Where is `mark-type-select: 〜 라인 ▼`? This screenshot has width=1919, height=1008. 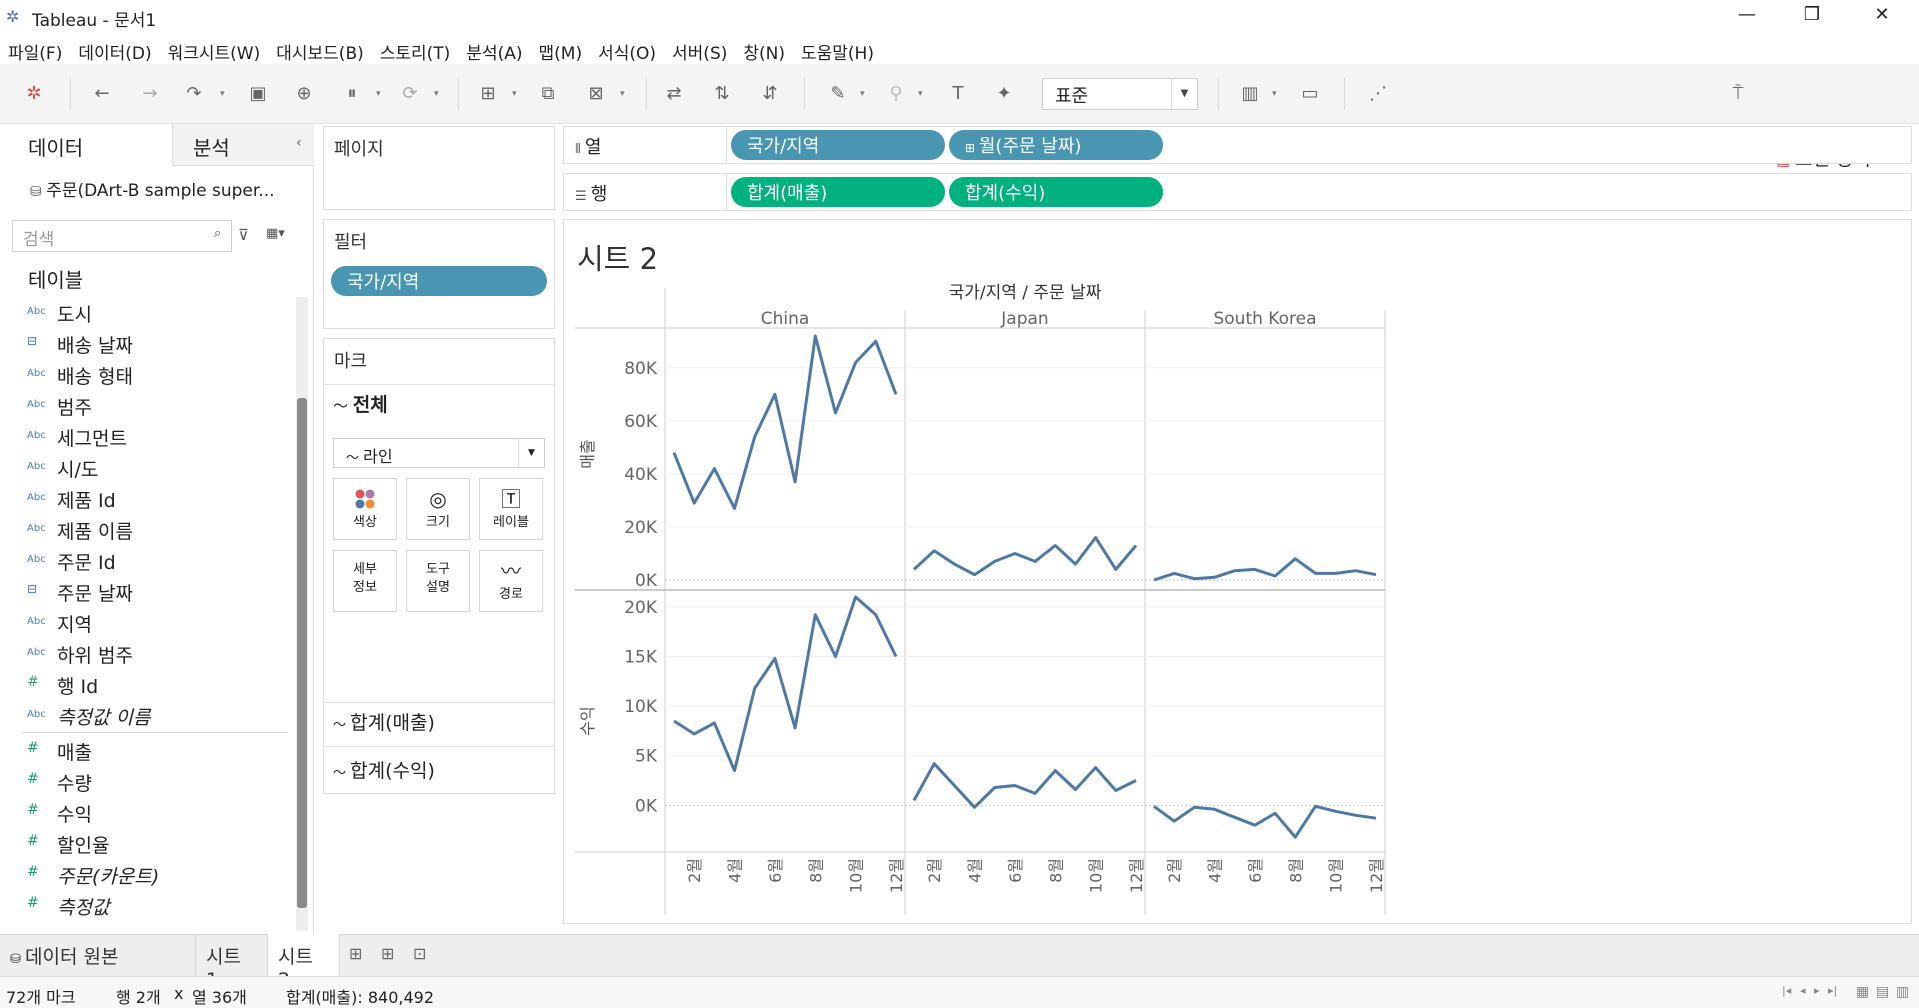 mark-type-select: 〜 라인 ▼ is located at coordinates (439, 453).